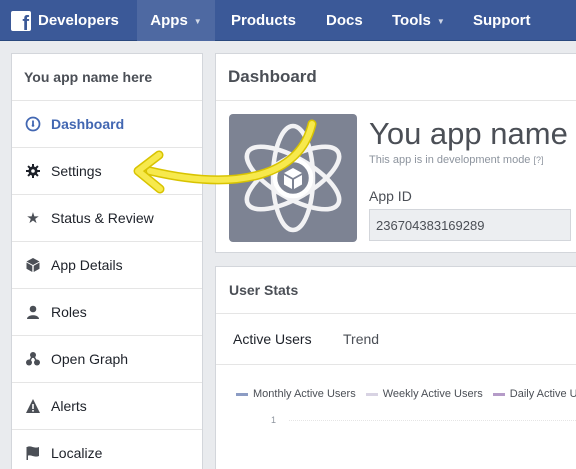 Image resolution: width=576 pixels, height=469 pixels. What do you see at coordinates (107, 449) in the screenshot?
I see `sidebar-item-localize: Localize` at bounding box center [107, 449].